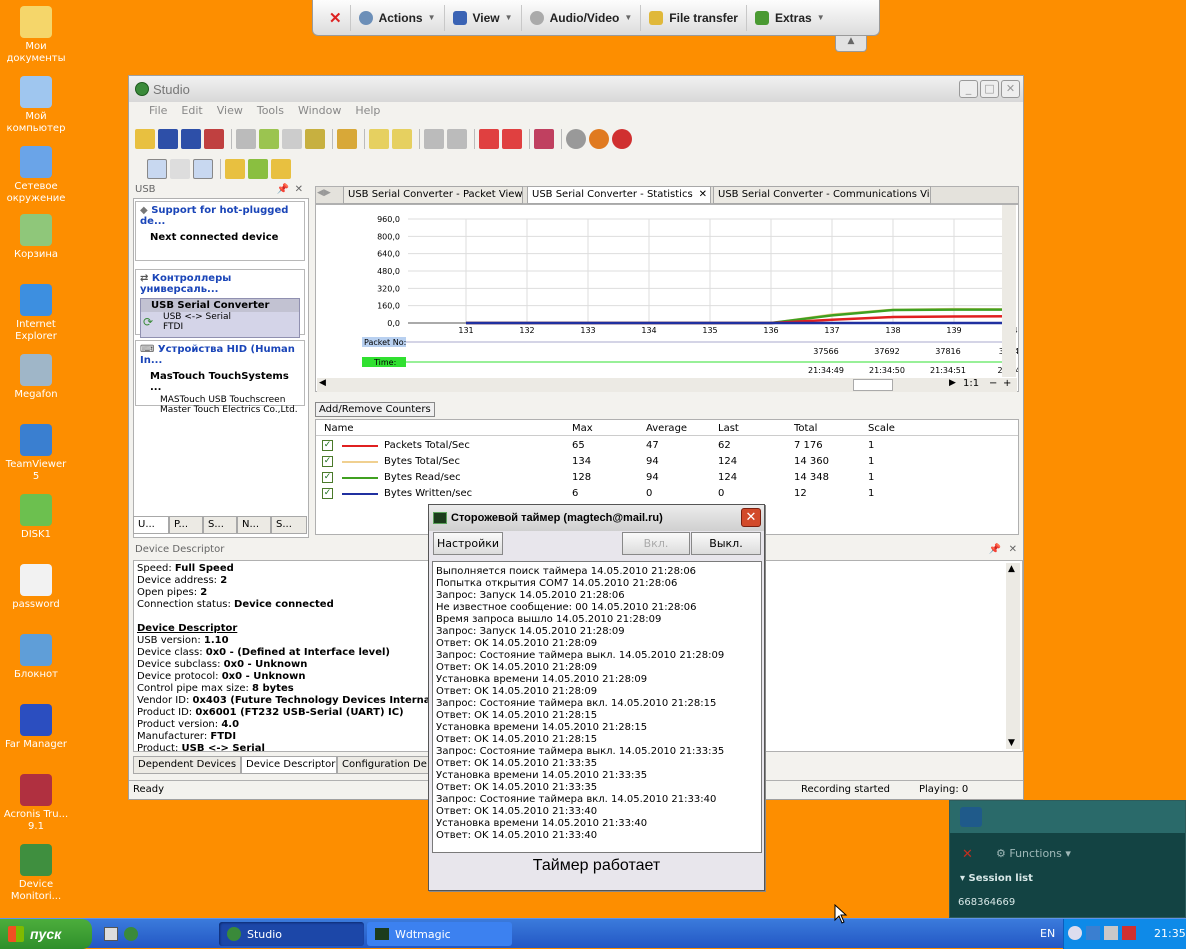 Image resolution: width=1186 pixels, height=949 pixels. I want to click on export-chart-icon, so click(235, 169).